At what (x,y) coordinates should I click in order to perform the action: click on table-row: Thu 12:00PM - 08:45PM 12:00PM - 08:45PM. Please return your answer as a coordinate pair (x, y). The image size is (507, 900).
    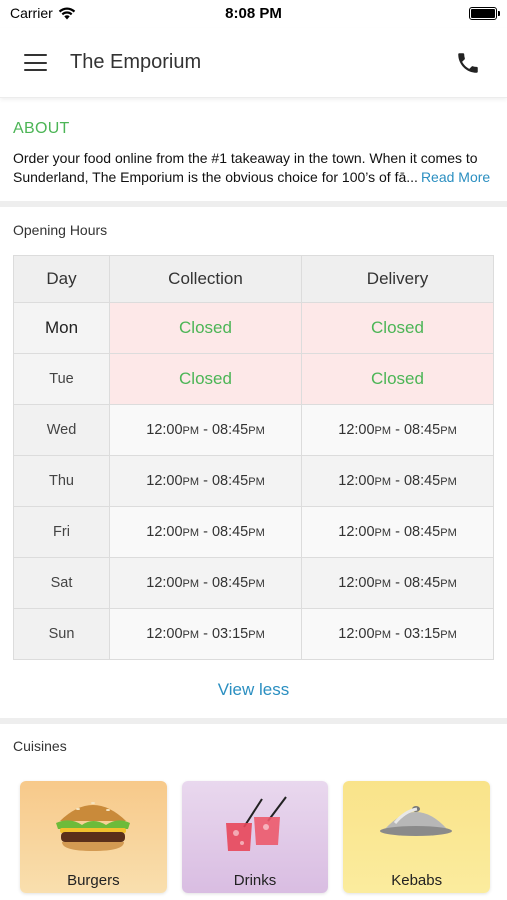
    Looking at the image, I should click on (253, 481).